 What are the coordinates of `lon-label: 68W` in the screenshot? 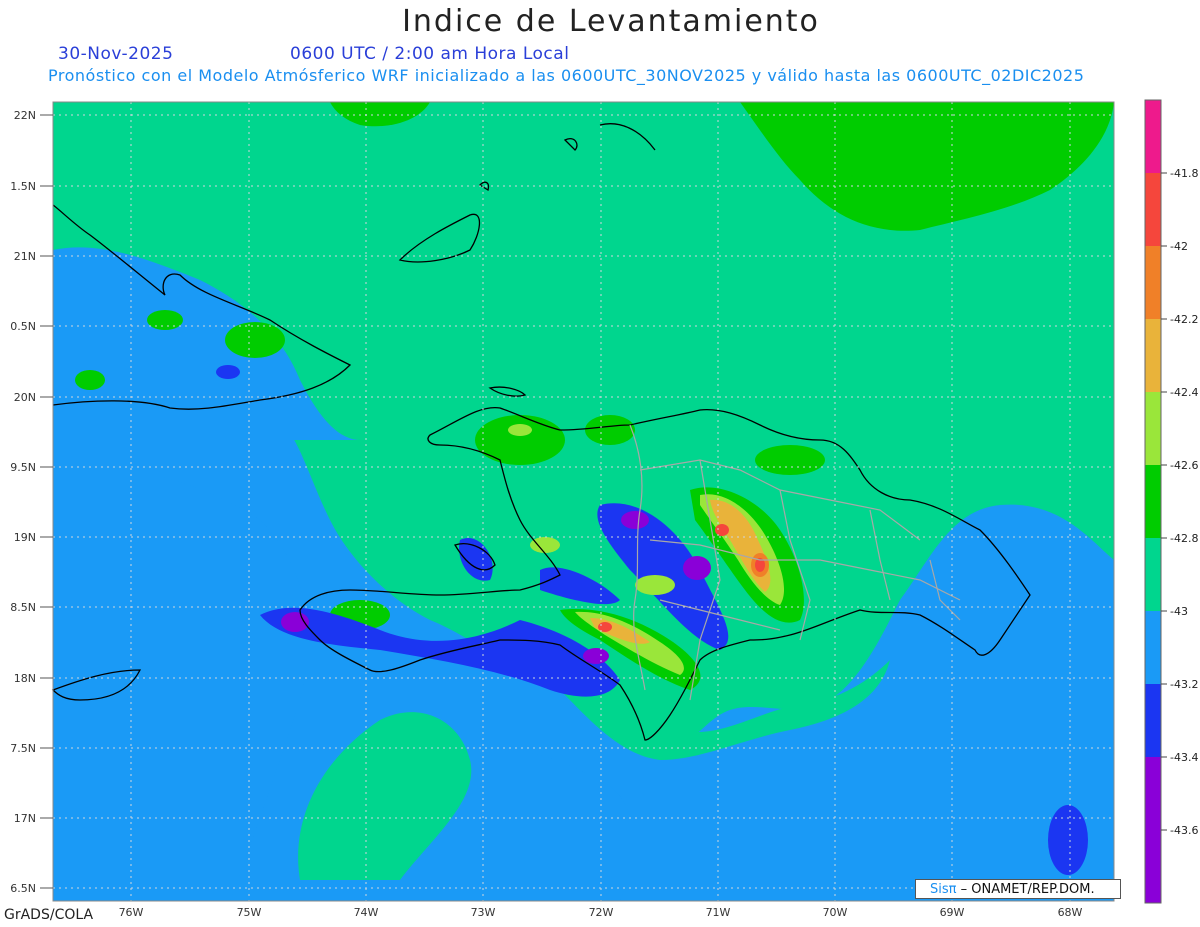 It's located at (1070, 912).